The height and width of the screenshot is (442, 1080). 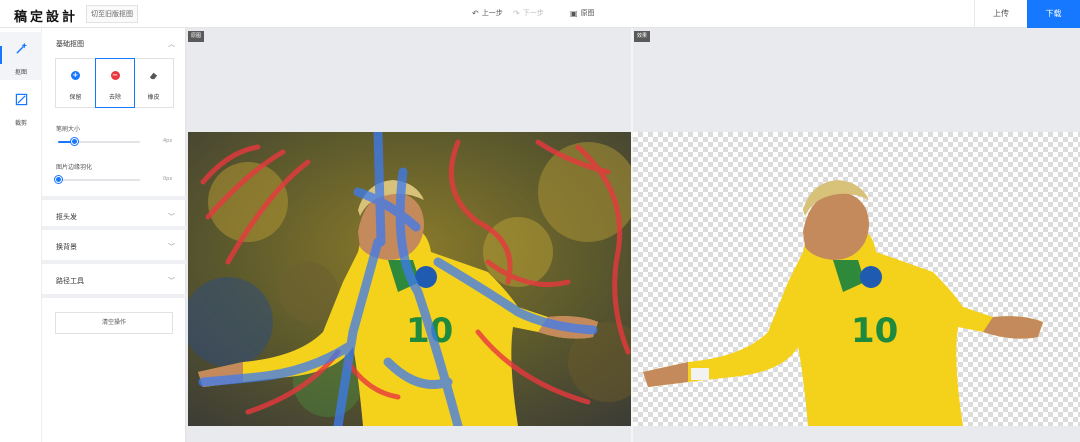 I want to click on view-original-button: ▣ 原图, so click(x=582, y=13).